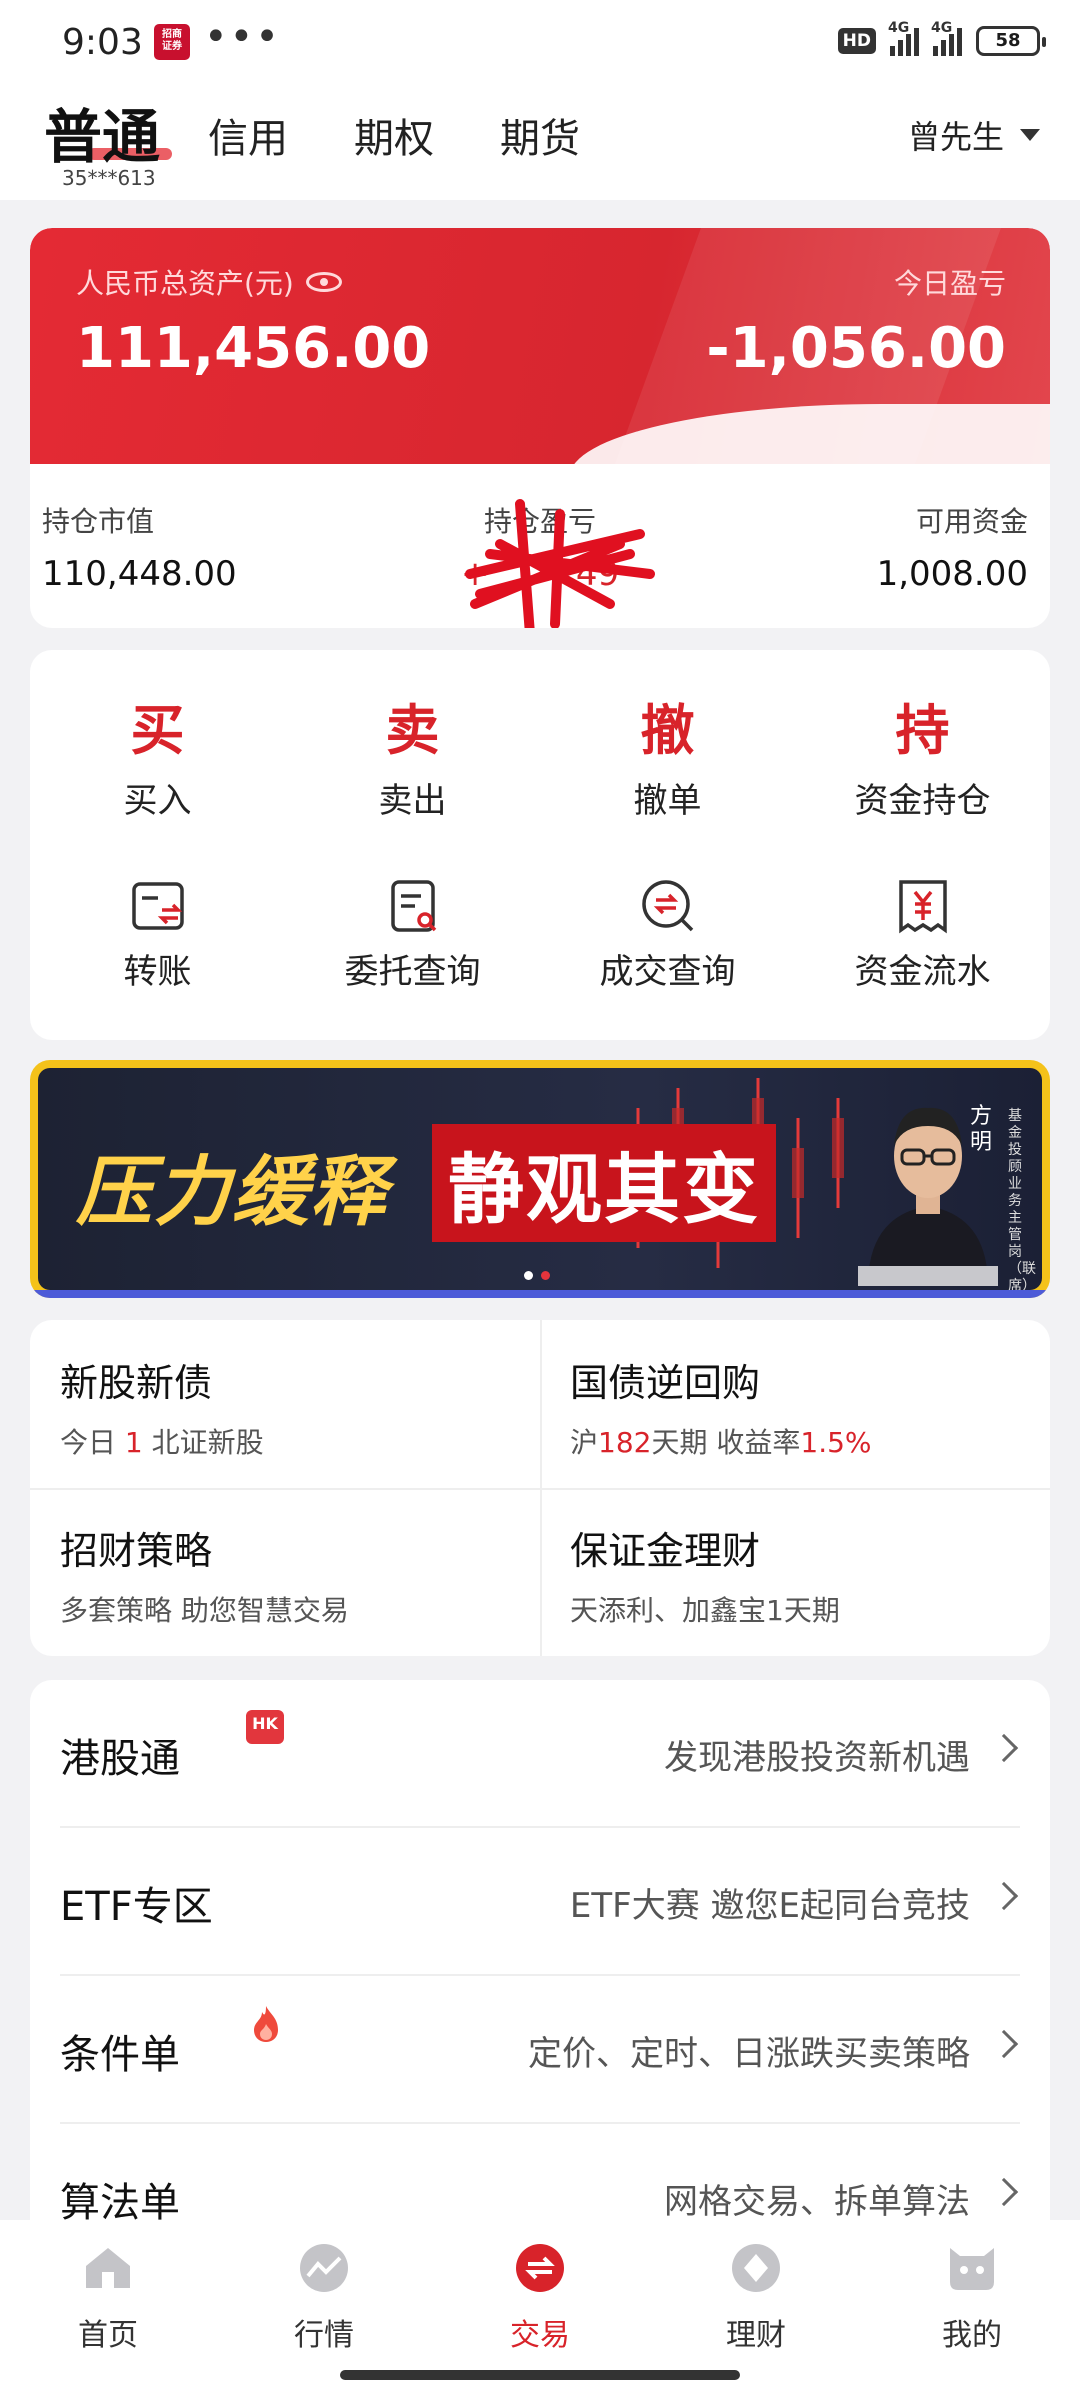 Image resolution: width=1080 pixels, height=2400 pixels. What do you see at coordinates (248, 135) in the screenshot?
I see `tab-credit: 信用` at bounding box center [248, 135].